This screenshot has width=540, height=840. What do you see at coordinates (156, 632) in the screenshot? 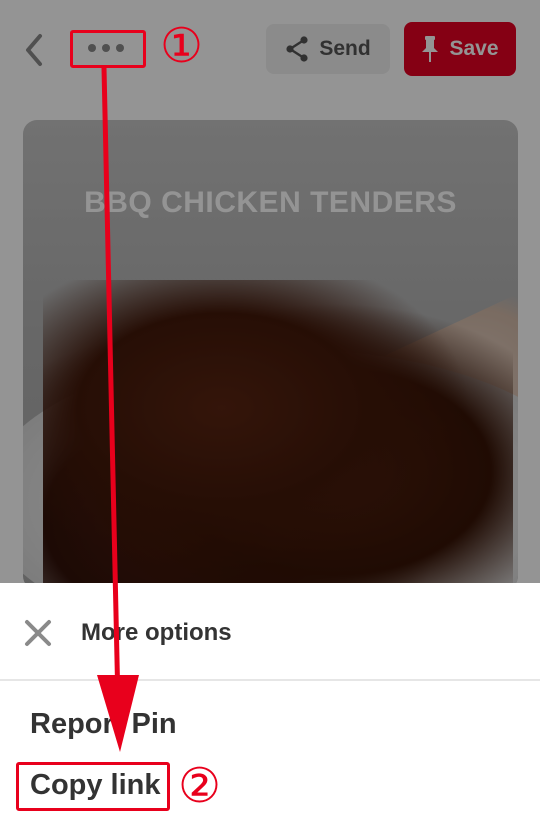
I see `sheet-title: More options` at bounding box center [156, 632].